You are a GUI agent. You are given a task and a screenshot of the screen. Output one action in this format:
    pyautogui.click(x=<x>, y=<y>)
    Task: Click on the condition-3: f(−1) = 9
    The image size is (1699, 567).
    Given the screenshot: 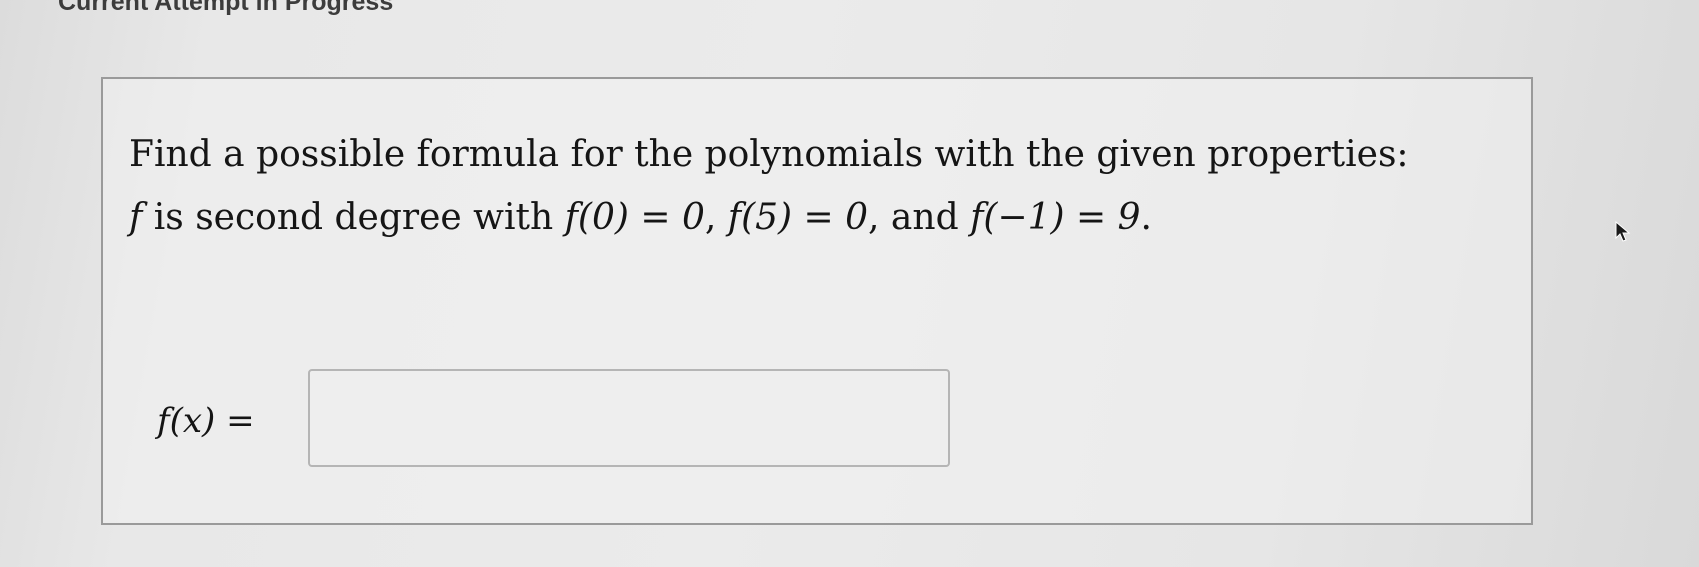 What is the action you would take?
    pyautogui.click(x=1055, y=217)
    